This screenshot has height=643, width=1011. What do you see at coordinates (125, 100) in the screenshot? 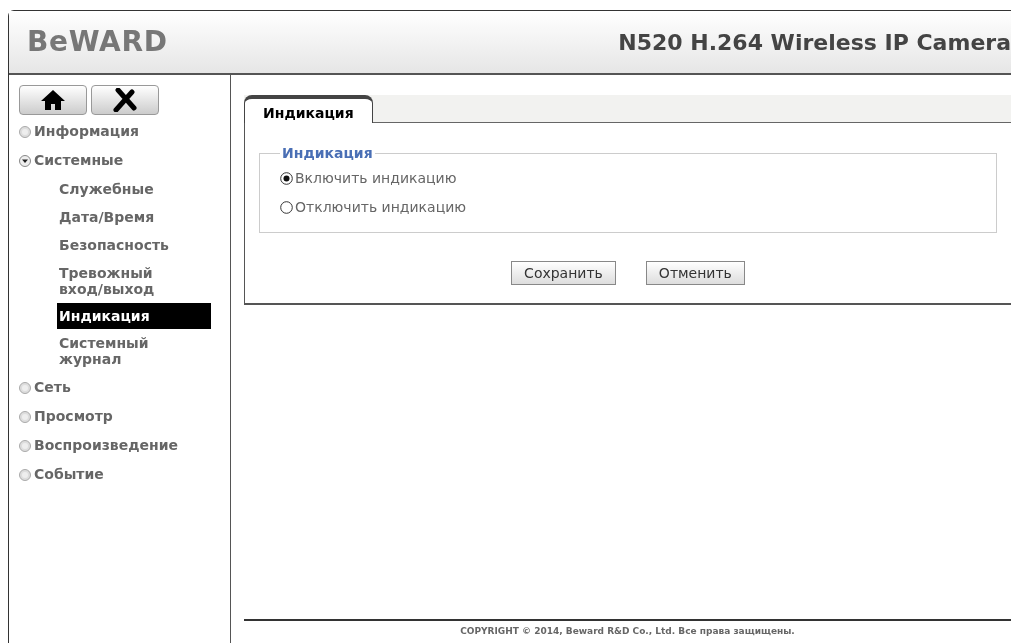
I see `settings-button` at bounding box center [125, 100].